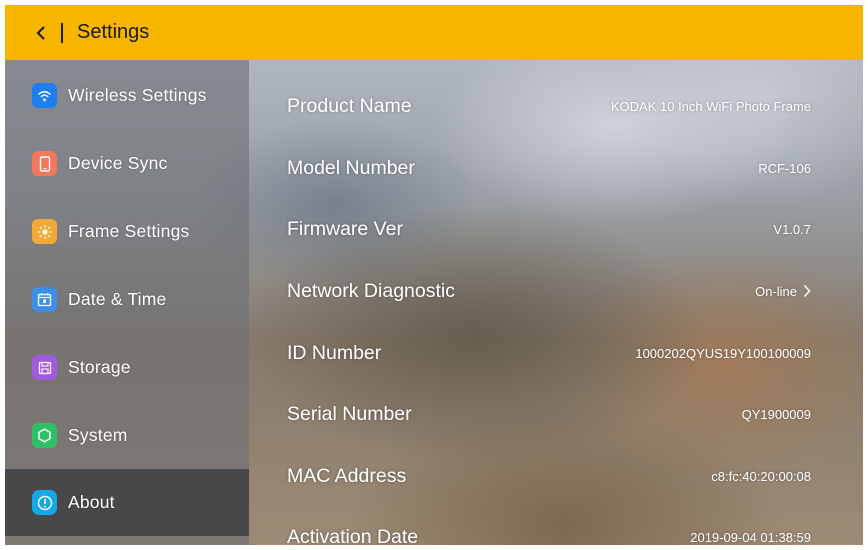 This screenshot has height=550, width=868. What do you see at coordinates (556, 414) in the screenshot?
I see `info-row-serial-number: Serial Number QY1900009` at bounding box center [556, 414].